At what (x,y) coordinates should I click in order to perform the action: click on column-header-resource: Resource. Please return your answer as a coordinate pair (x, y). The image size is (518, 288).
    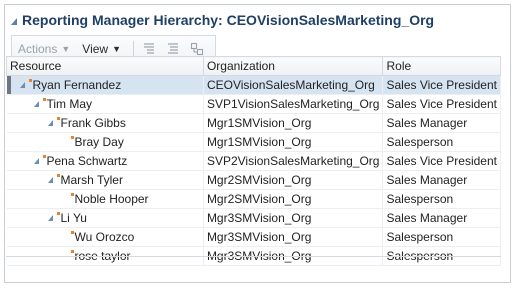
    Looking at the image, I should click on (105, 66).